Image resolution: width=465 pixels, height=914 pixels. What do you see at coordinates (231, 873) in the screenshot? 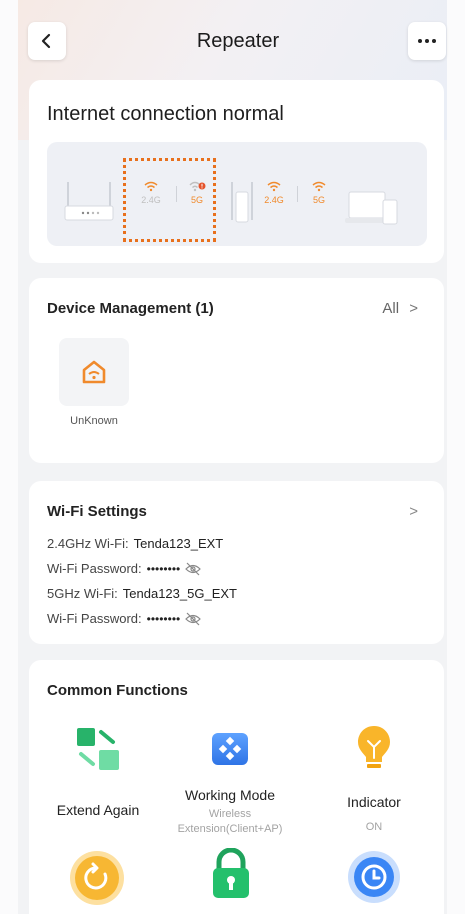
I see `lock-icon` at bounding box center [231, 873].